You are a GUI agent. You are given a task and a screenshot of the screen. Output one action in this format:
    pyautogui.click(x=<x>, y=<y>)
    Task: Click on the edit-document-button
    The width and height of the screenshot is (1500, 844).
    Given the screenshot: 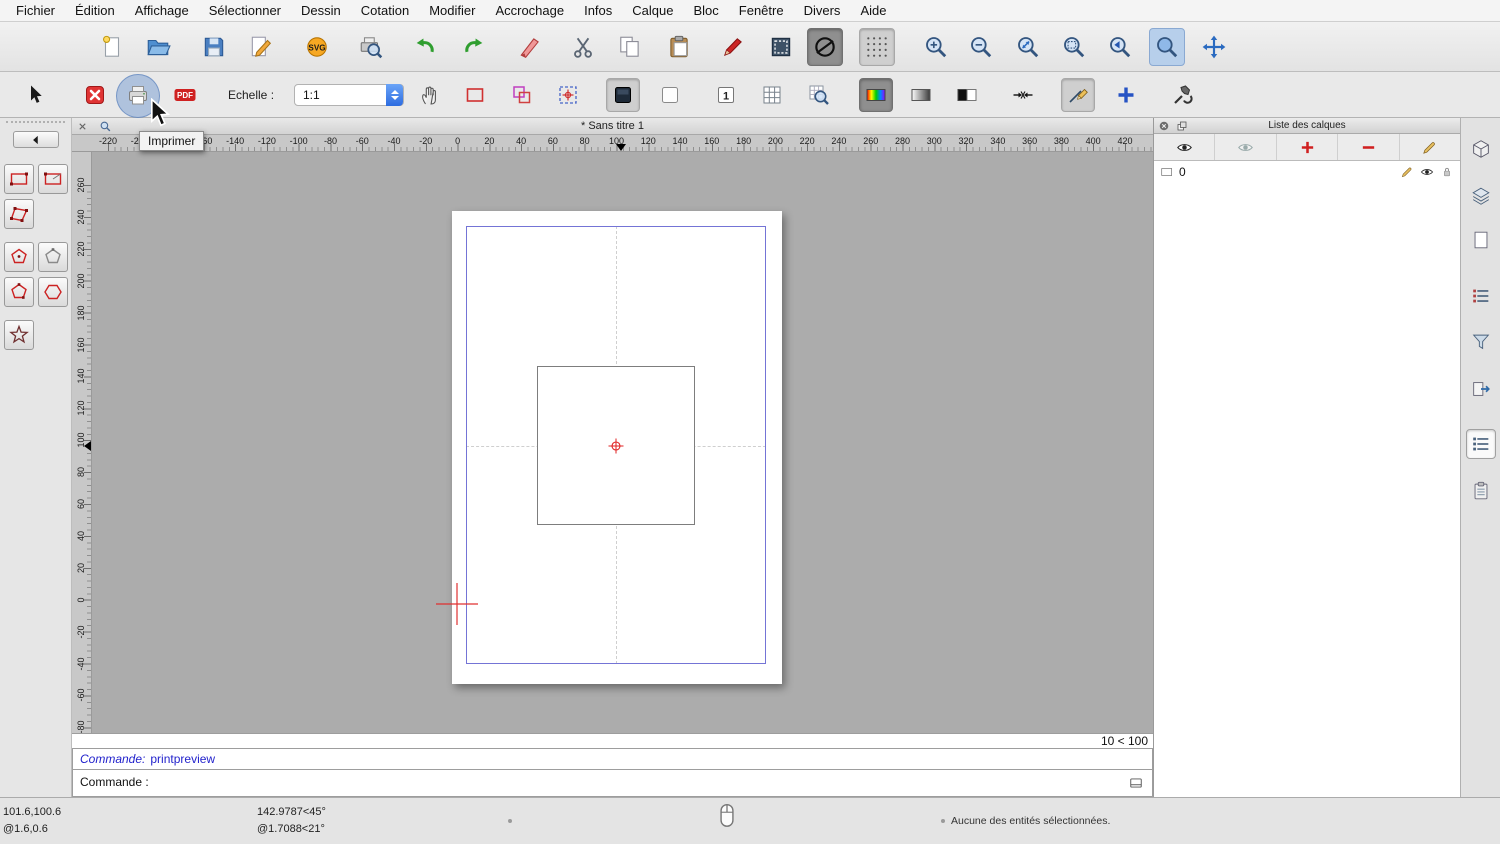 What is the action you would take?
    pyautogui.click(x=261, y=47)
    